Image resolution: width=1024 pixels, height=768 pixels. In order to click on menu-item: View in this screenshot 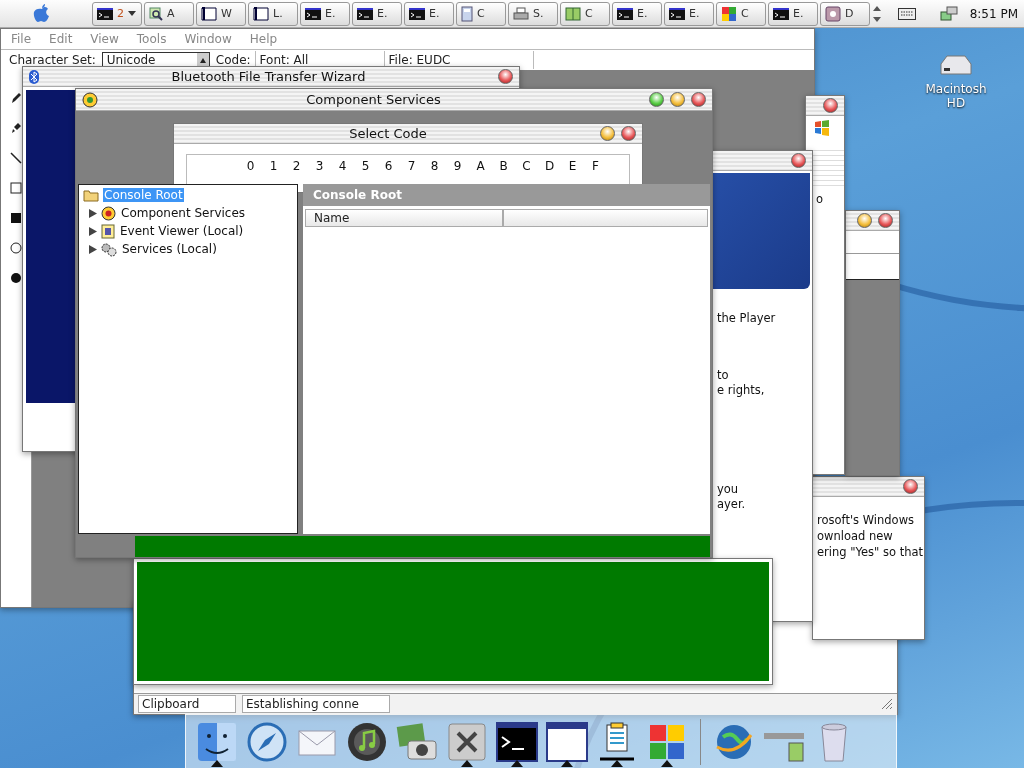, I will do `click(104, 39)`.